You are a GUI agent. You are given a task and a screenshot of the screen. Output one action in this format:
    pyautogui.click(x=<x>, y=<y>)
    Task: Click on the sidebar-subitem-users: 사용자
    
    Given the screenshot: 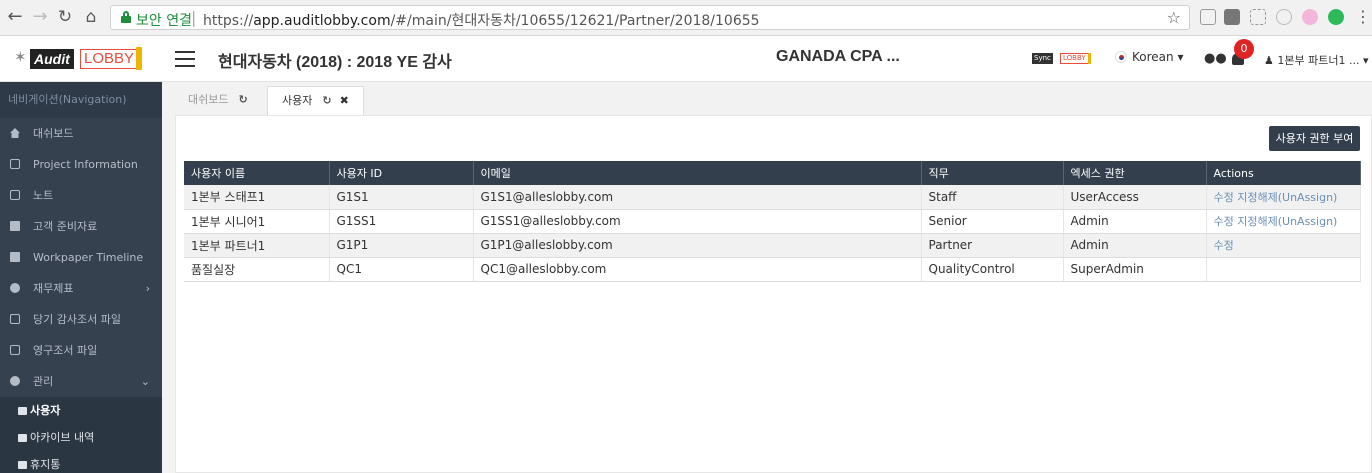 What is the action you would take?
    pyautogui.click(x=81, y=410)
    